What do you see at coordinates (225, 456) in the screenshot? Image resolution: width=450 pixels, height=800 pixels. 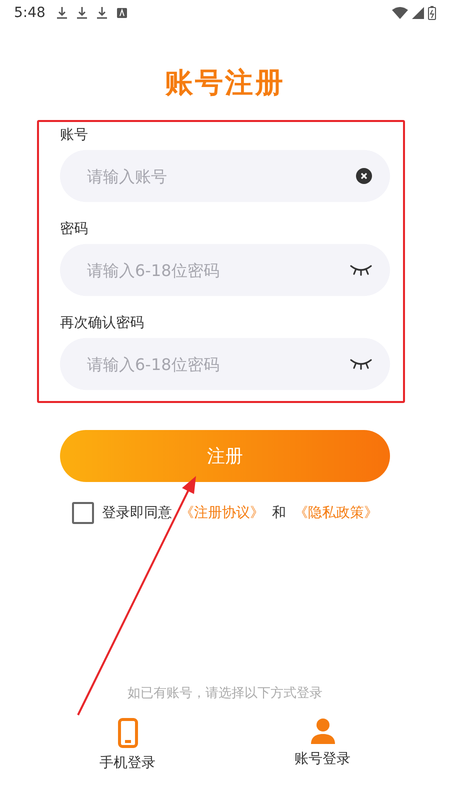 I see `register-button: 注册` at bounding box center [225, 456].